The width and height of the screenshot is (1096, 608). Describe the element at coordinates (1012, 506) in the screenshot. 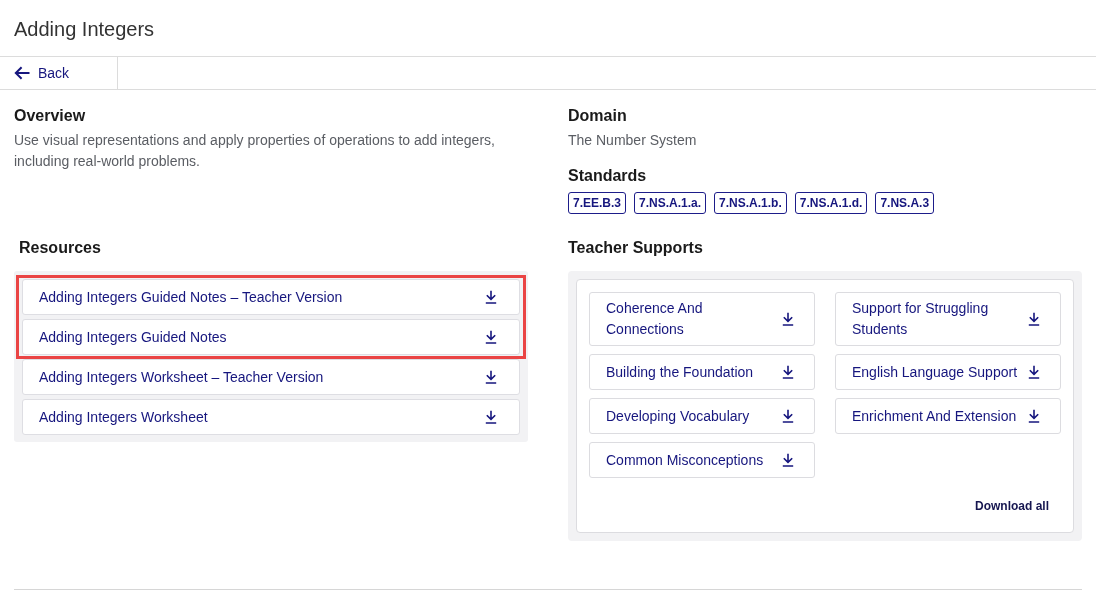

I see `download-all-link: Download all` at that location.